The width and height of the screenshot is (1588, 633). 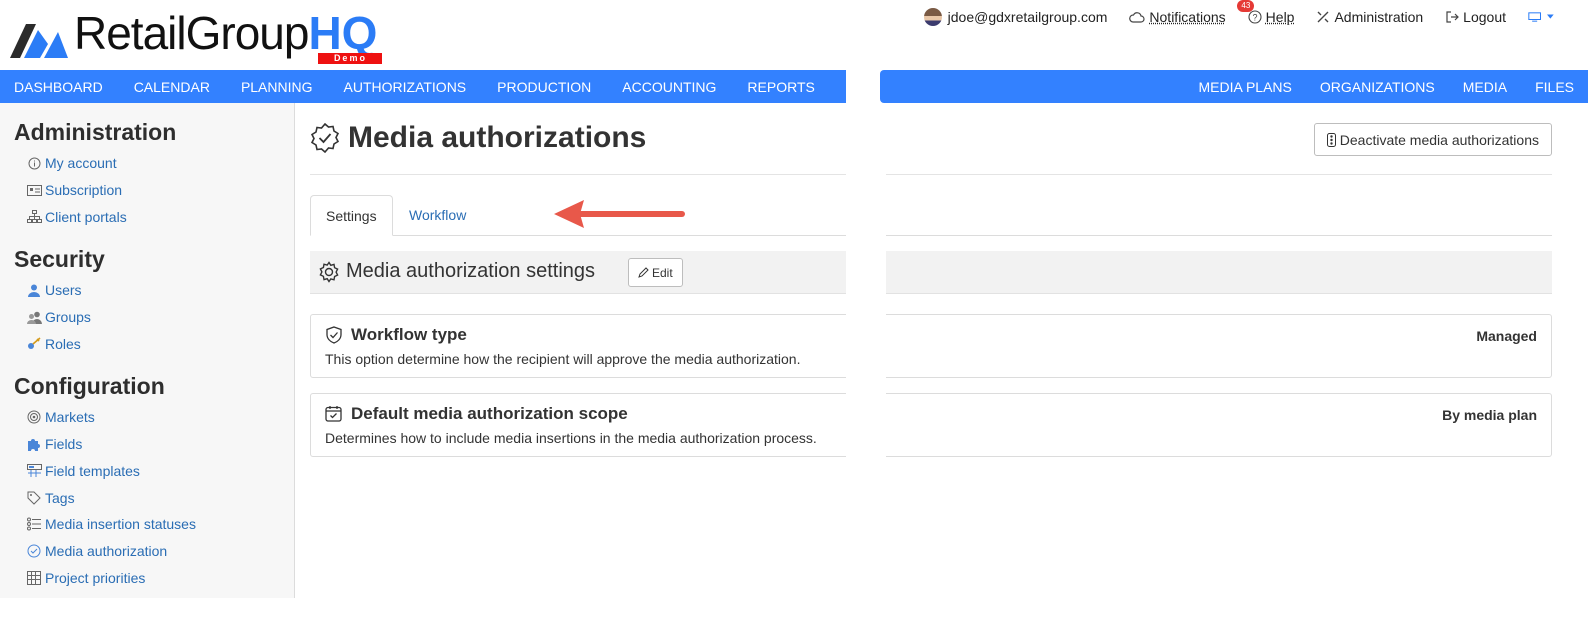 I want to click on tools-icon, so click(x=1323, y=17).